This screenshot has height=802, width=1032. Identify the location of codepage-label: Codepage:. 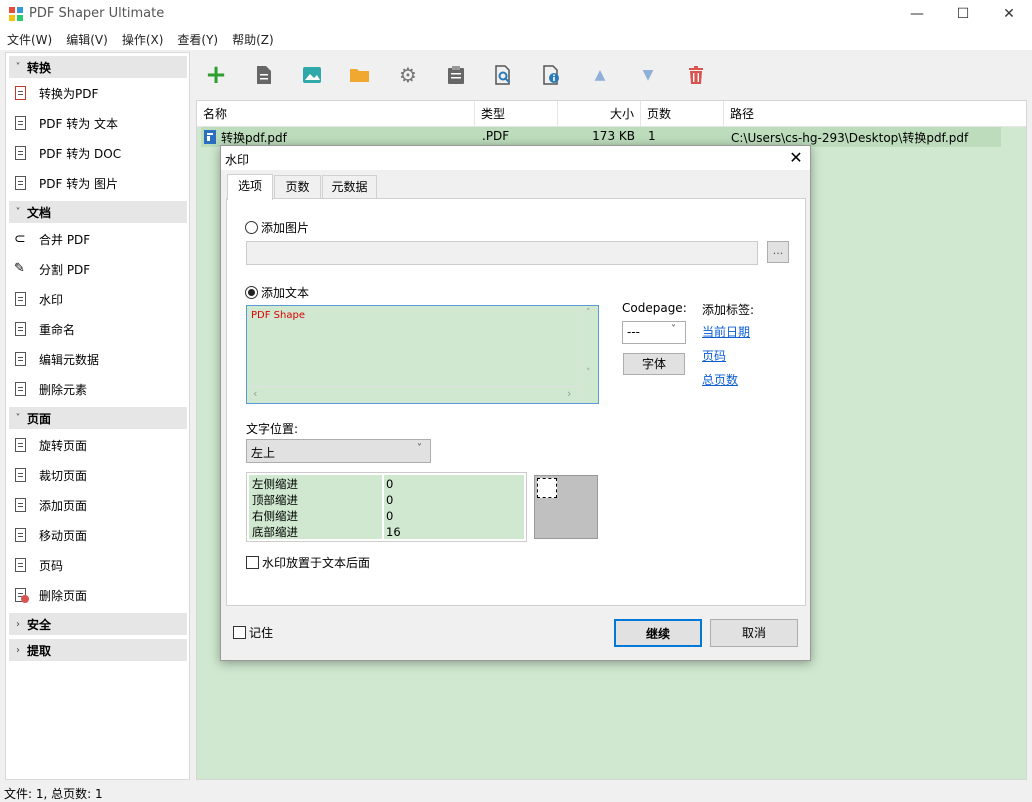
(654, 308).